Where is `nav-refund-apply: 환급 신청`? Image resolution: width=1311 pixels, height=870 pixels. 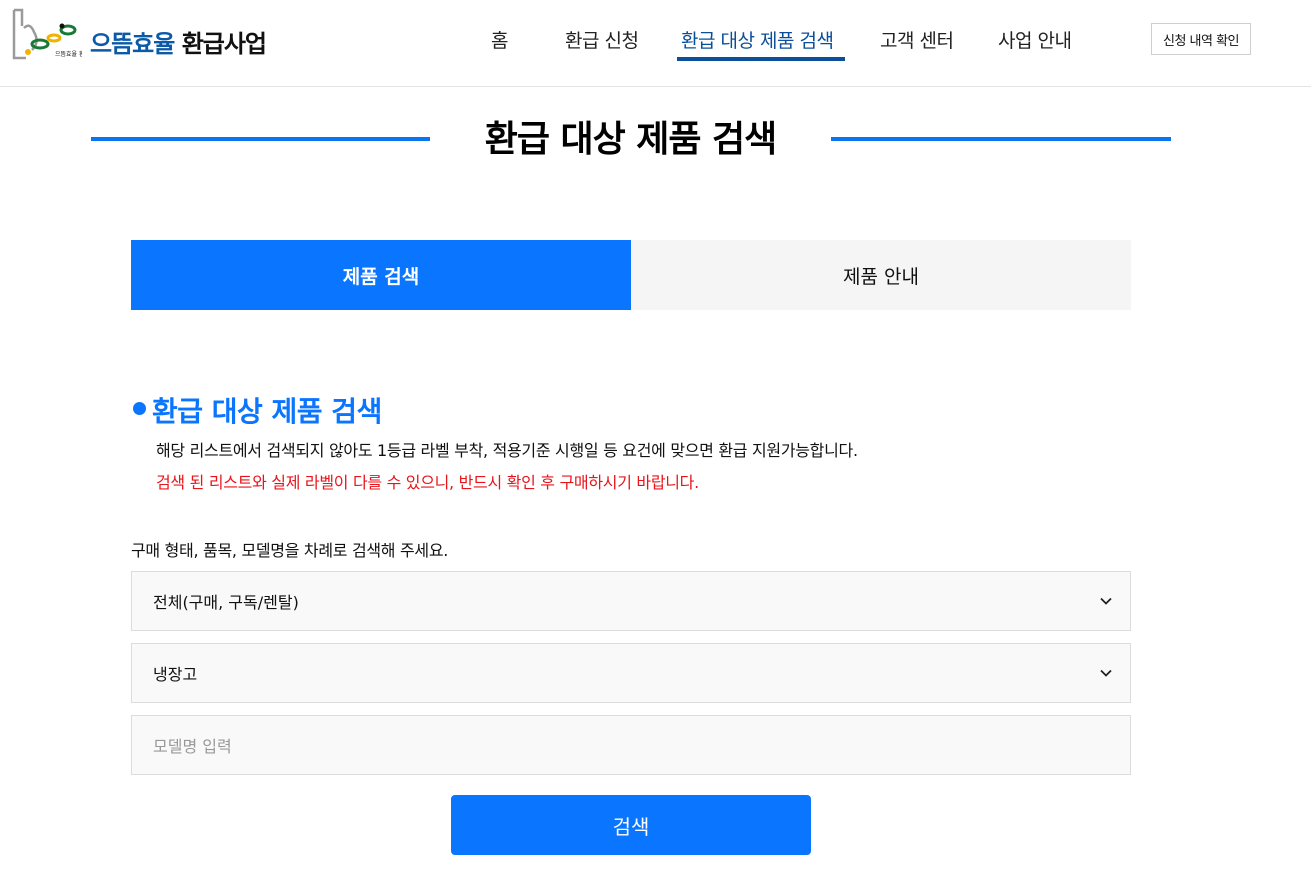 nav-refund-apply: 환급 신청 is located at coordinates (602, 39).